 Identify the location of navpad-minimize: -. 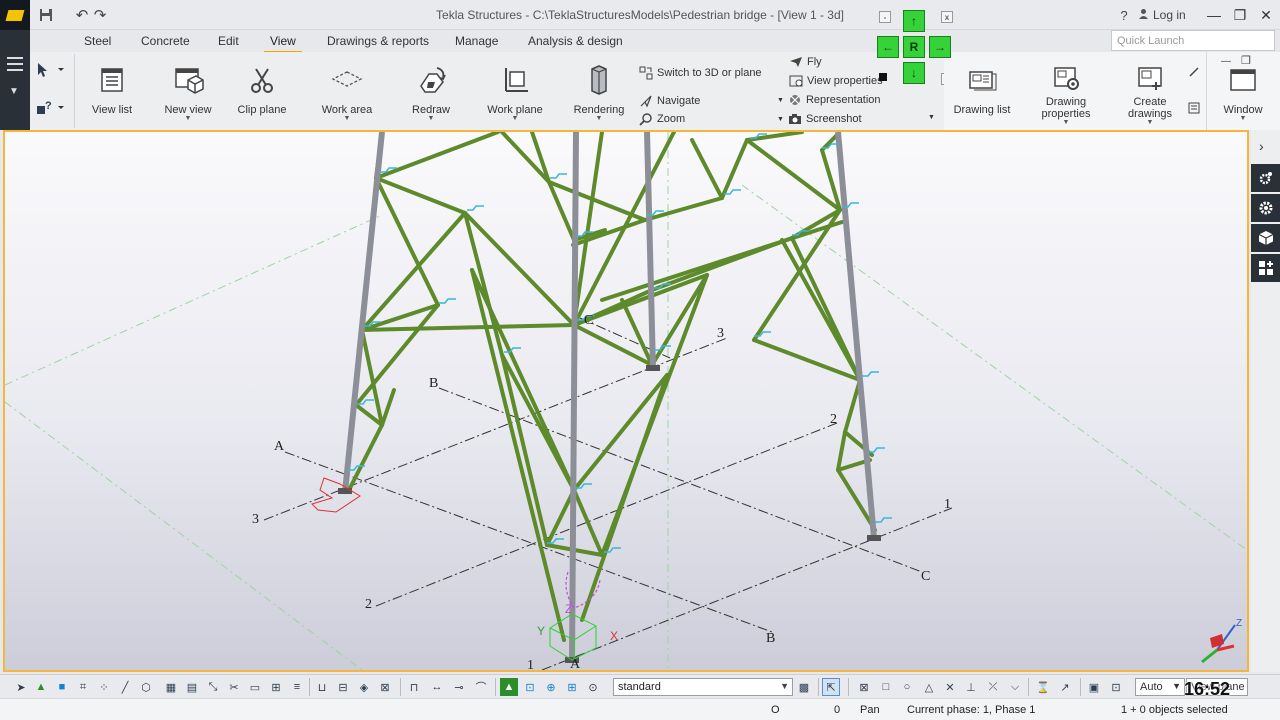
(885, 17).